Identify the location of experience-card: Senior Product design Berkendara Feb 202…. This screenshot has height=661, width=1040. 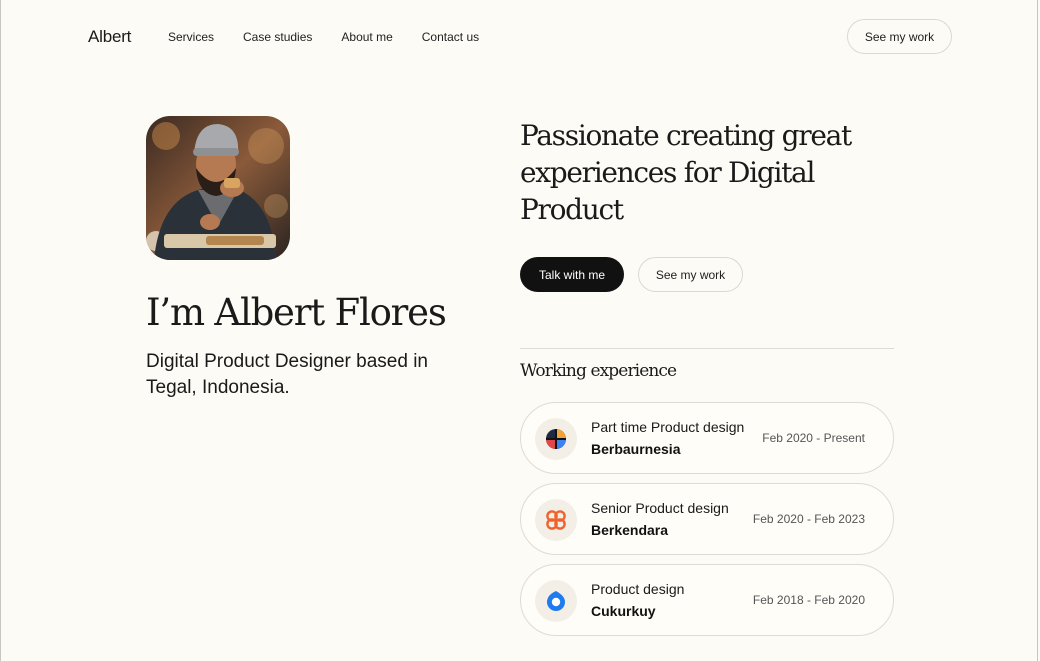
(707, 519).